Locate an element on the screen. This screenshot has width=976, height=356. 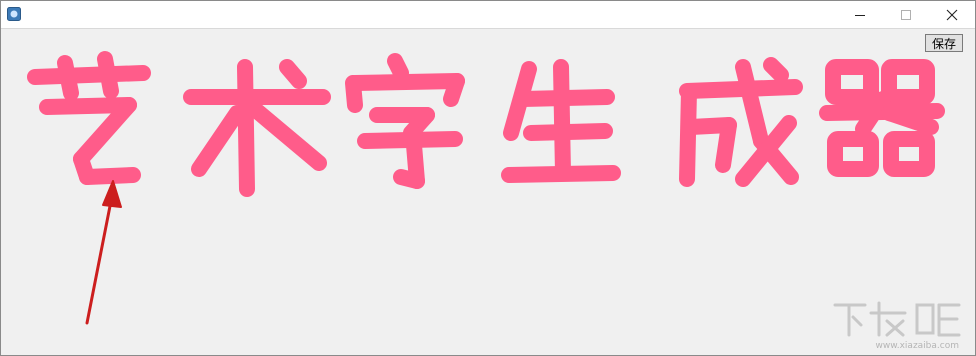
annotation-arrow is located at coordinates (103, 252).